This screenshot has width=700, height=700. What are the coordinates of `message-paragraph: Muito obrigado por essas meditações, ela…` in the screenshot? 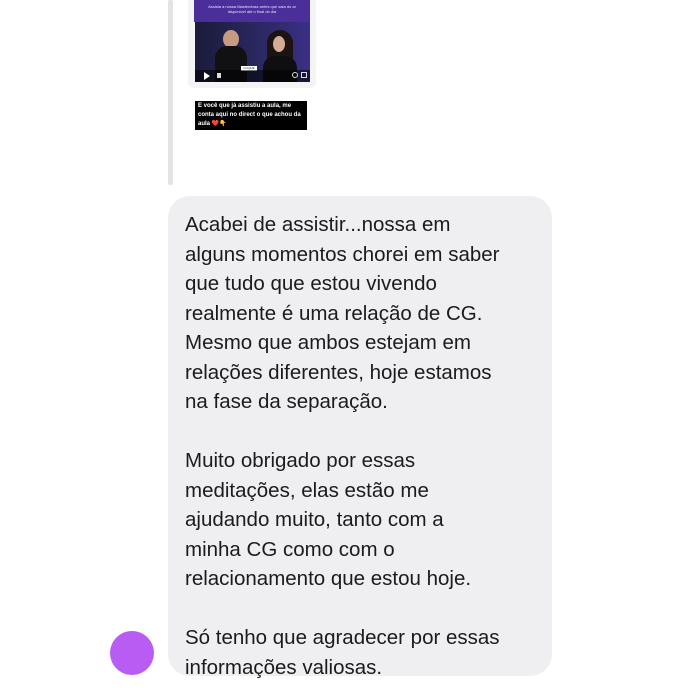 It's located at (361, 520).